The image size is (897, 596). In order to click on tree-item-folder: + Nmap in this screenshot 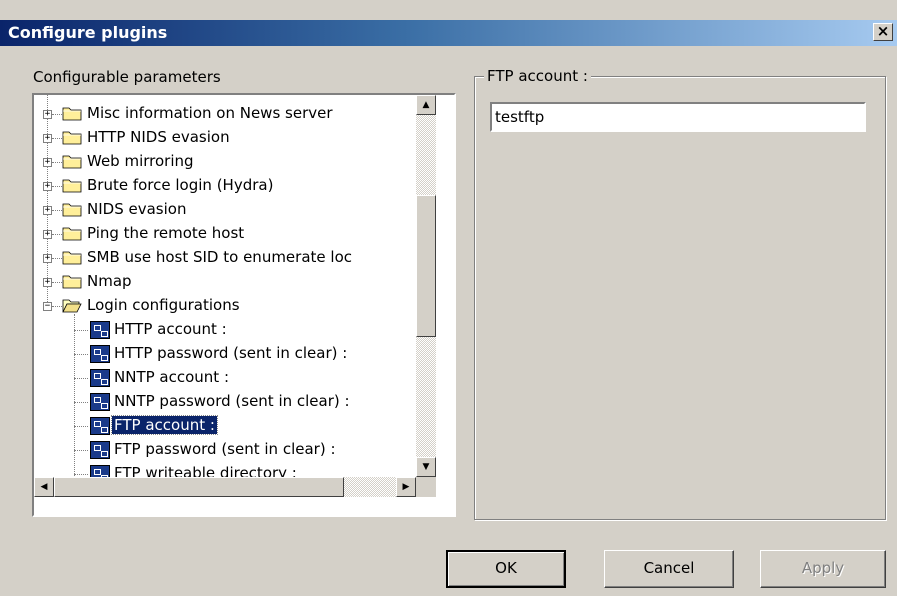, I will do `click(225, 282)`.